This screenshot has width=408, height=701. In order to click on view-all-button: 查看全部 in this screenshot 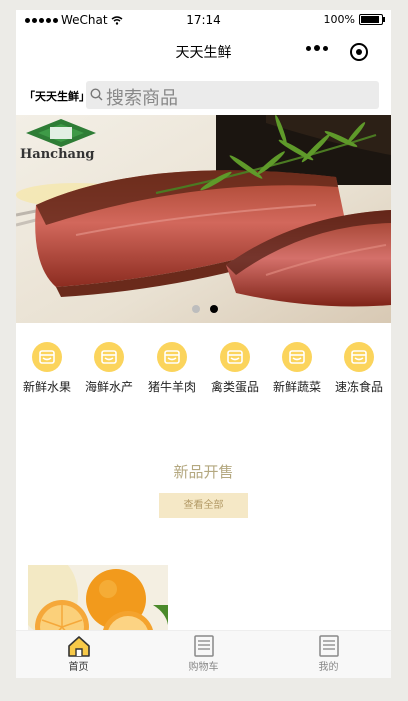, I will do `click(203, 505)`.